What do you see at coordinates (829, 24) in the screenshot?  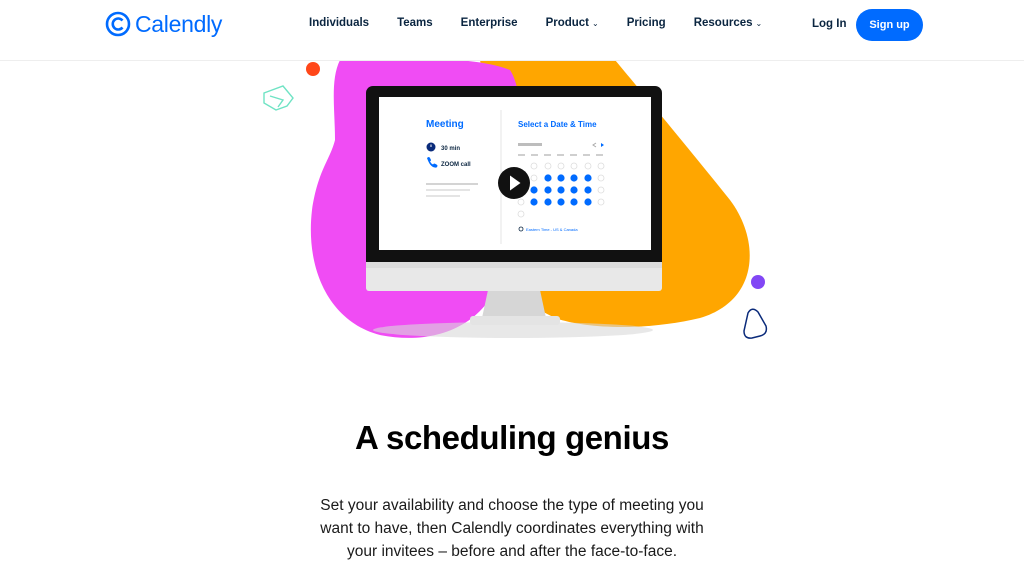 I see `login-link: Log In` at bounding box center [829, 24].